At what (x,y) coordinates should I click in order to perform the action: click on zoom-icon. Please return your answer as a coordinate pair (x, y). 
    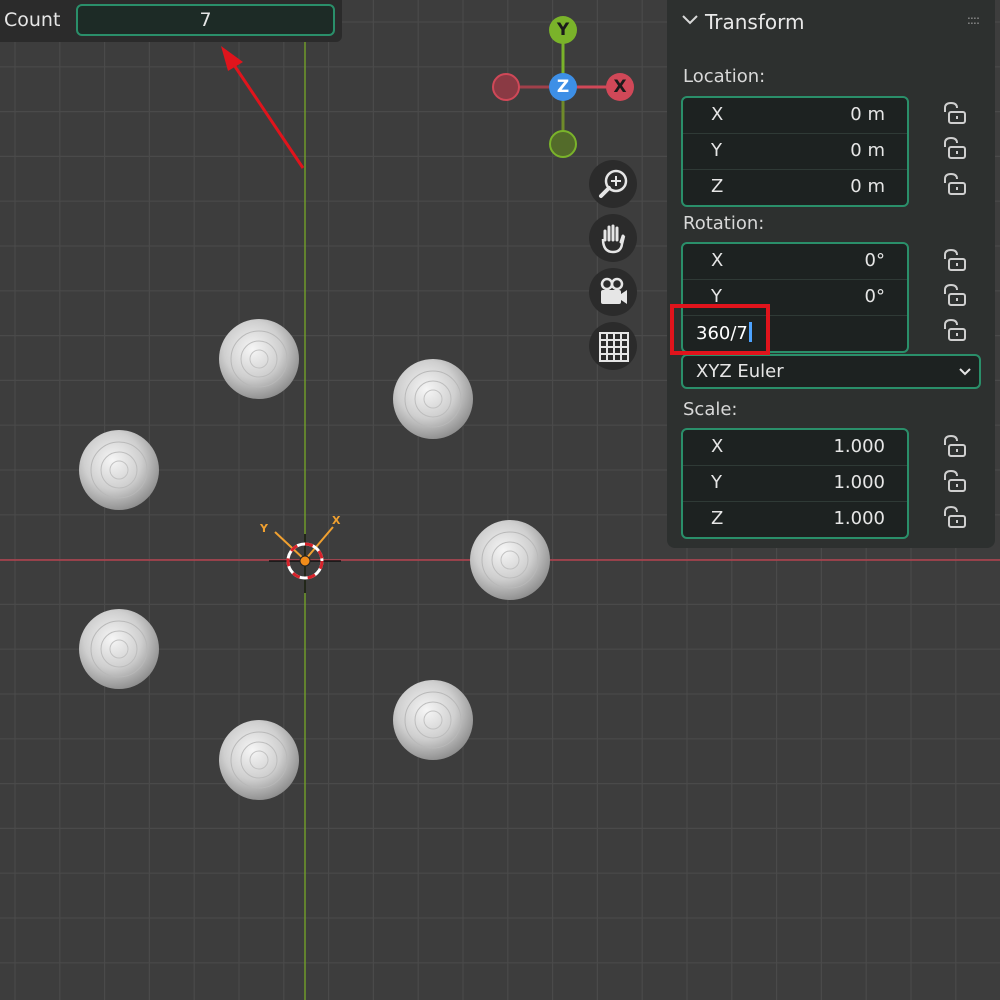
    Looking at the image, I should click on (613, 183).